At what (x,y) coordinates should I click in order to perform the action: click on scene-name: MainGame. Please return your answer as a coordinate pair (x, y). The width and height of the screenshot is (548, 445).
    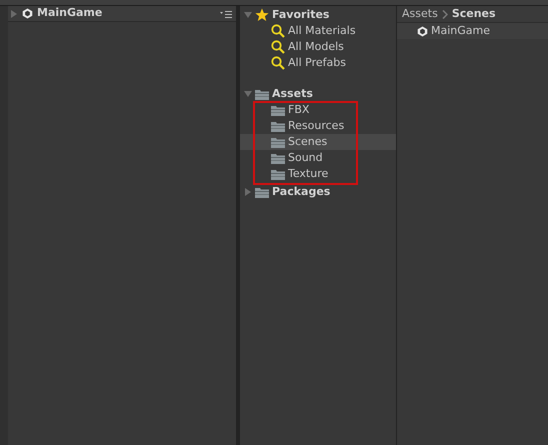
    Looking at the image, I should click on (69, 13).